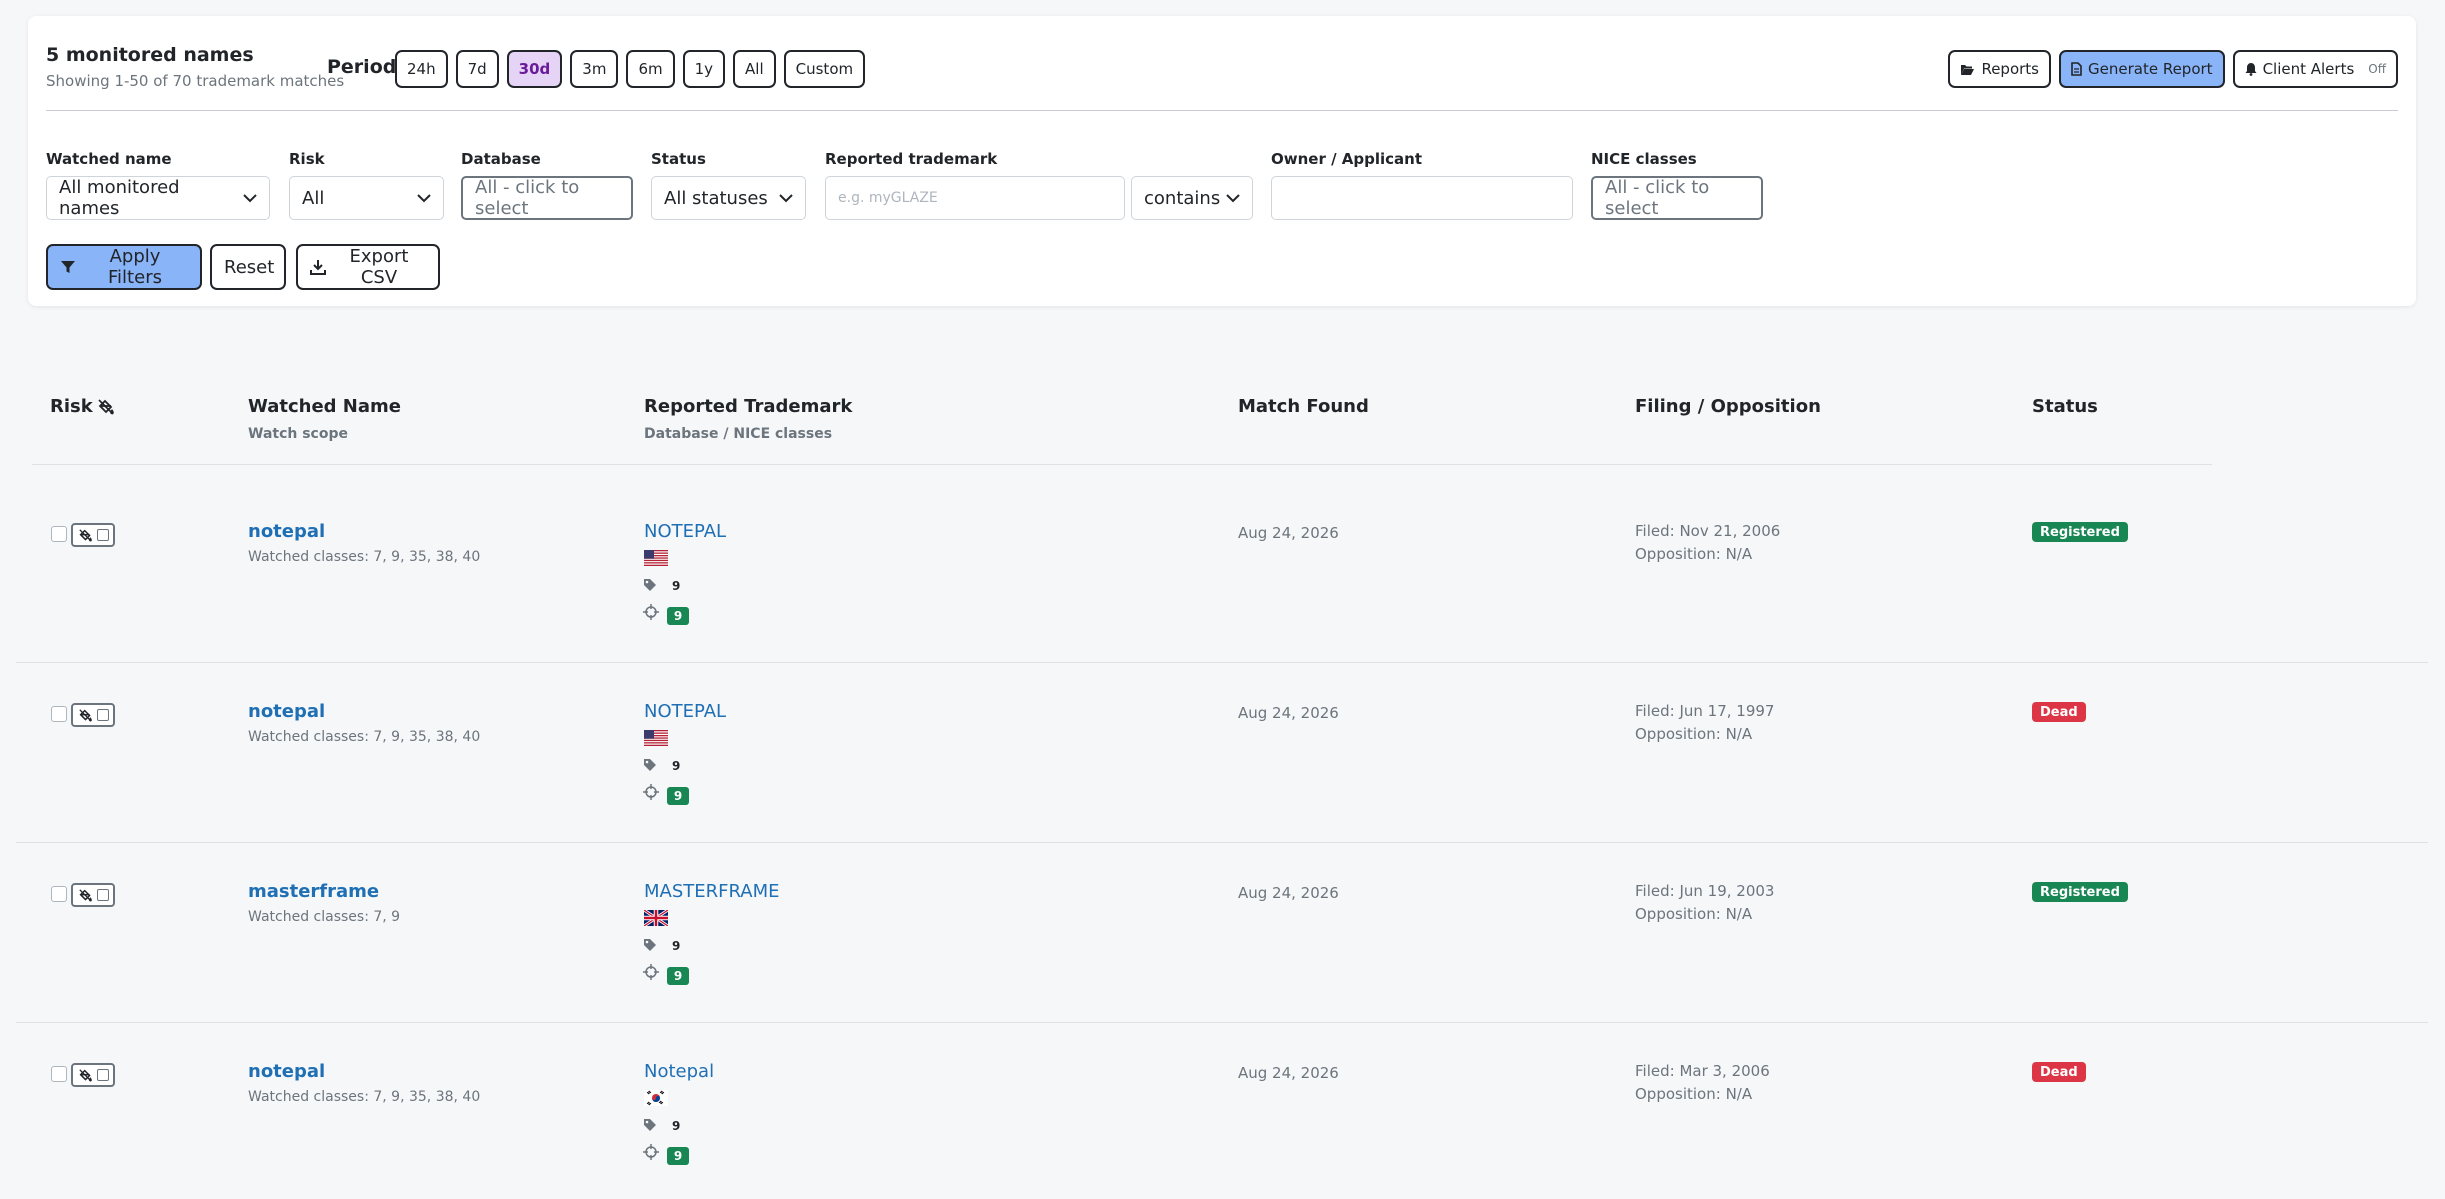 The width and height of the screenshot is (2445, 1199). What do you see at coordinates (678, 159) in the screenshot?
I see `status-label: Status` at bounding box center [678, 159].